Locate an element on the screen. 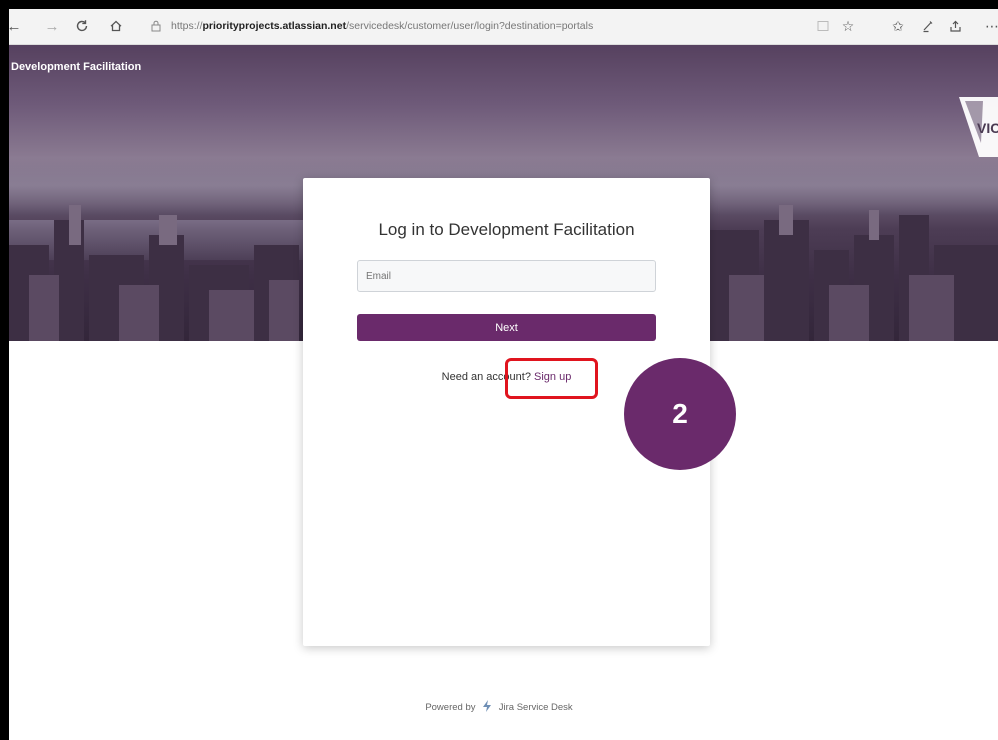 Image resolution: width=998 pixels, height=740 pixels. url-prefix: https:// is located at coordinates (187, 26).